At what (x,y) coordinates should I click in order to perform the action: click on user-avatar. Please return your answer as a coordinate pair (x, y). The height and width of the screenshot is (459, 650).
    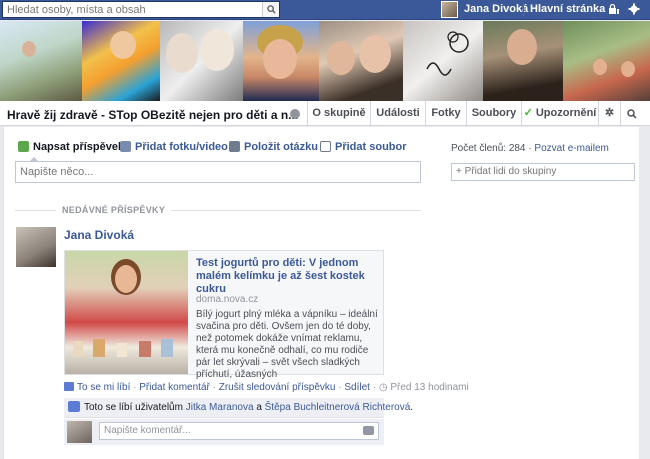
    Looking at the image, I should click on (449, 9).